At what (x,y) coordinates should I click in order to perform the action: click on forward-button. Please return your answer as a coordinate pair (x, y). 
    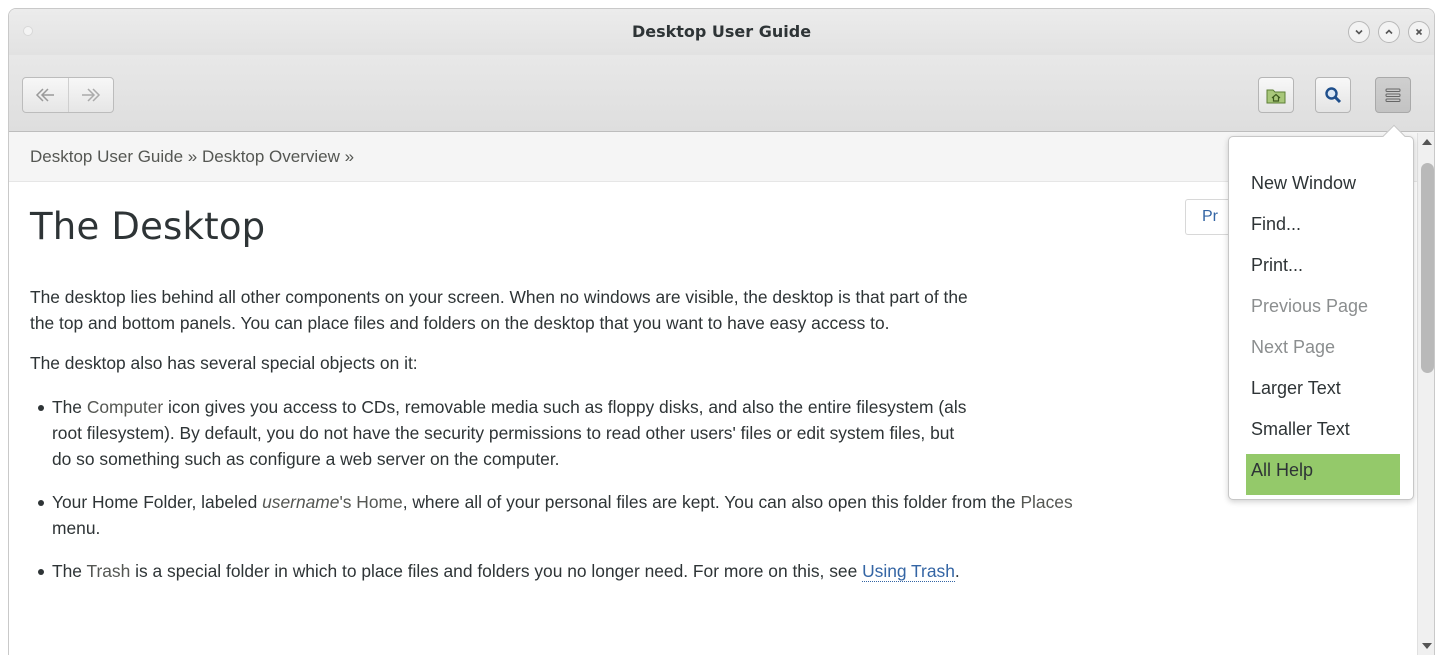
    Looking at the image, I should click on (90, 95).